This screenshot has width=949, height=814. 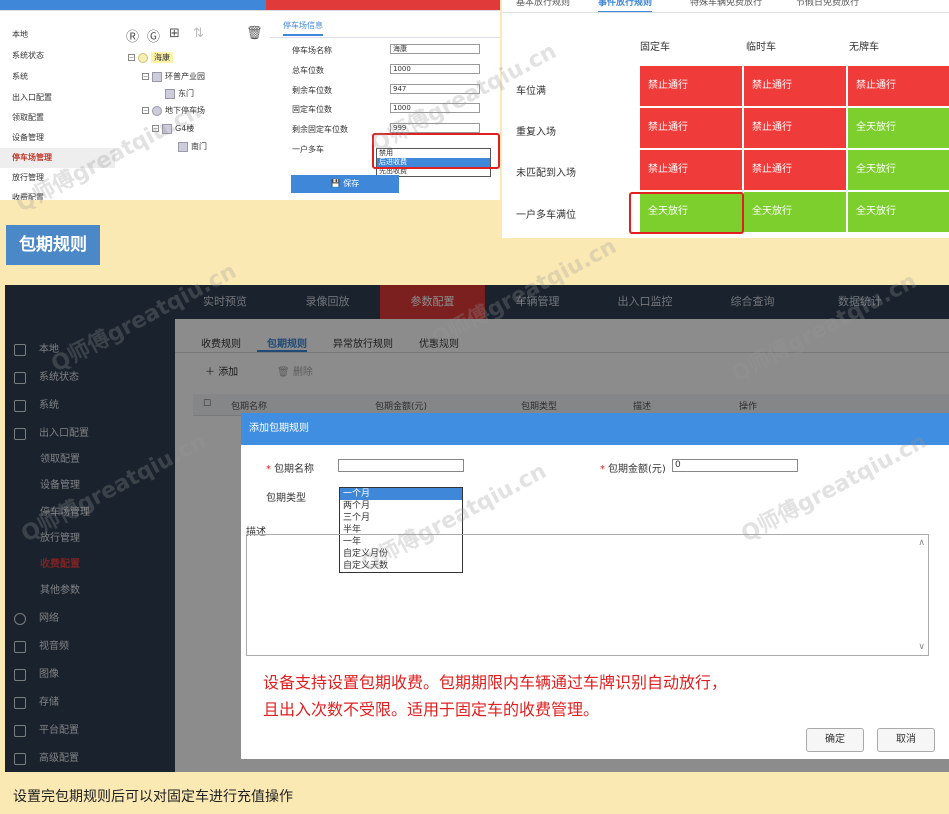 I want to click on row-header: 未匹配到入场, so click(x=546, y=173).